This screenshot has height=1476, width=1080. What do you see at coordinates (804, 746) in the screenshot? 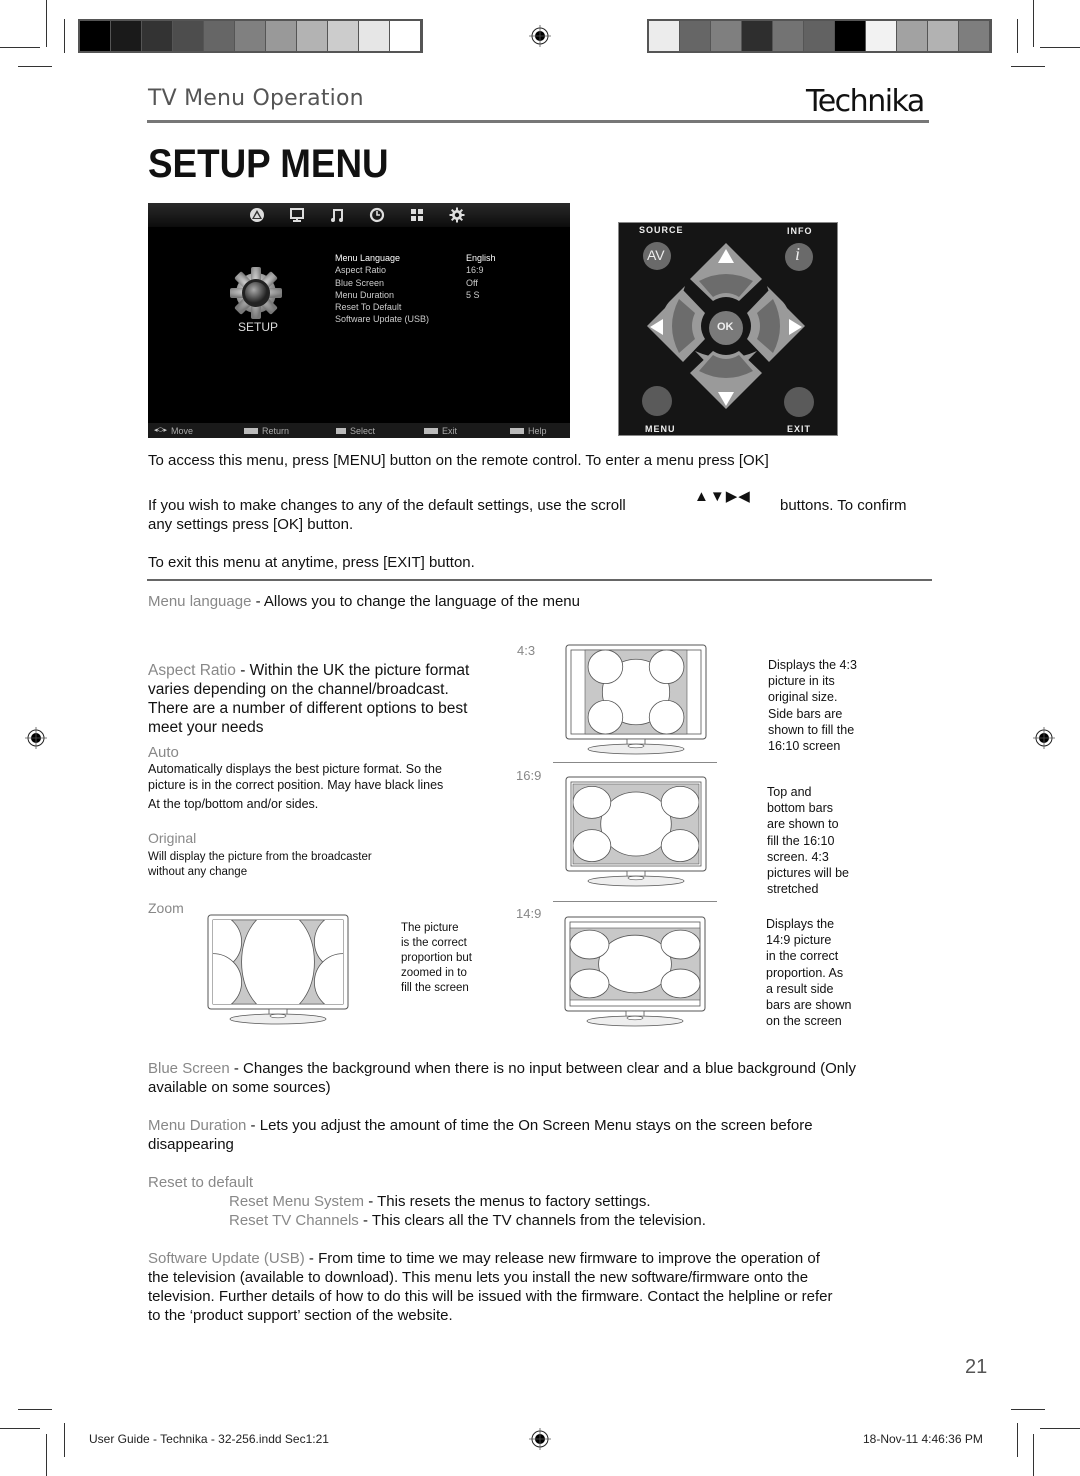
I see `note-line: 16:10 screen` at bounding box center [804, 746].